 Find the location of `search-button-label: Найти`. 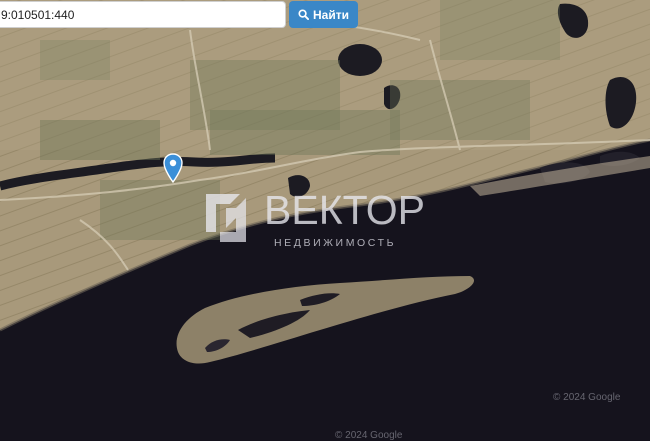

search-button-label: Найти is located at coordinates (331, 14).